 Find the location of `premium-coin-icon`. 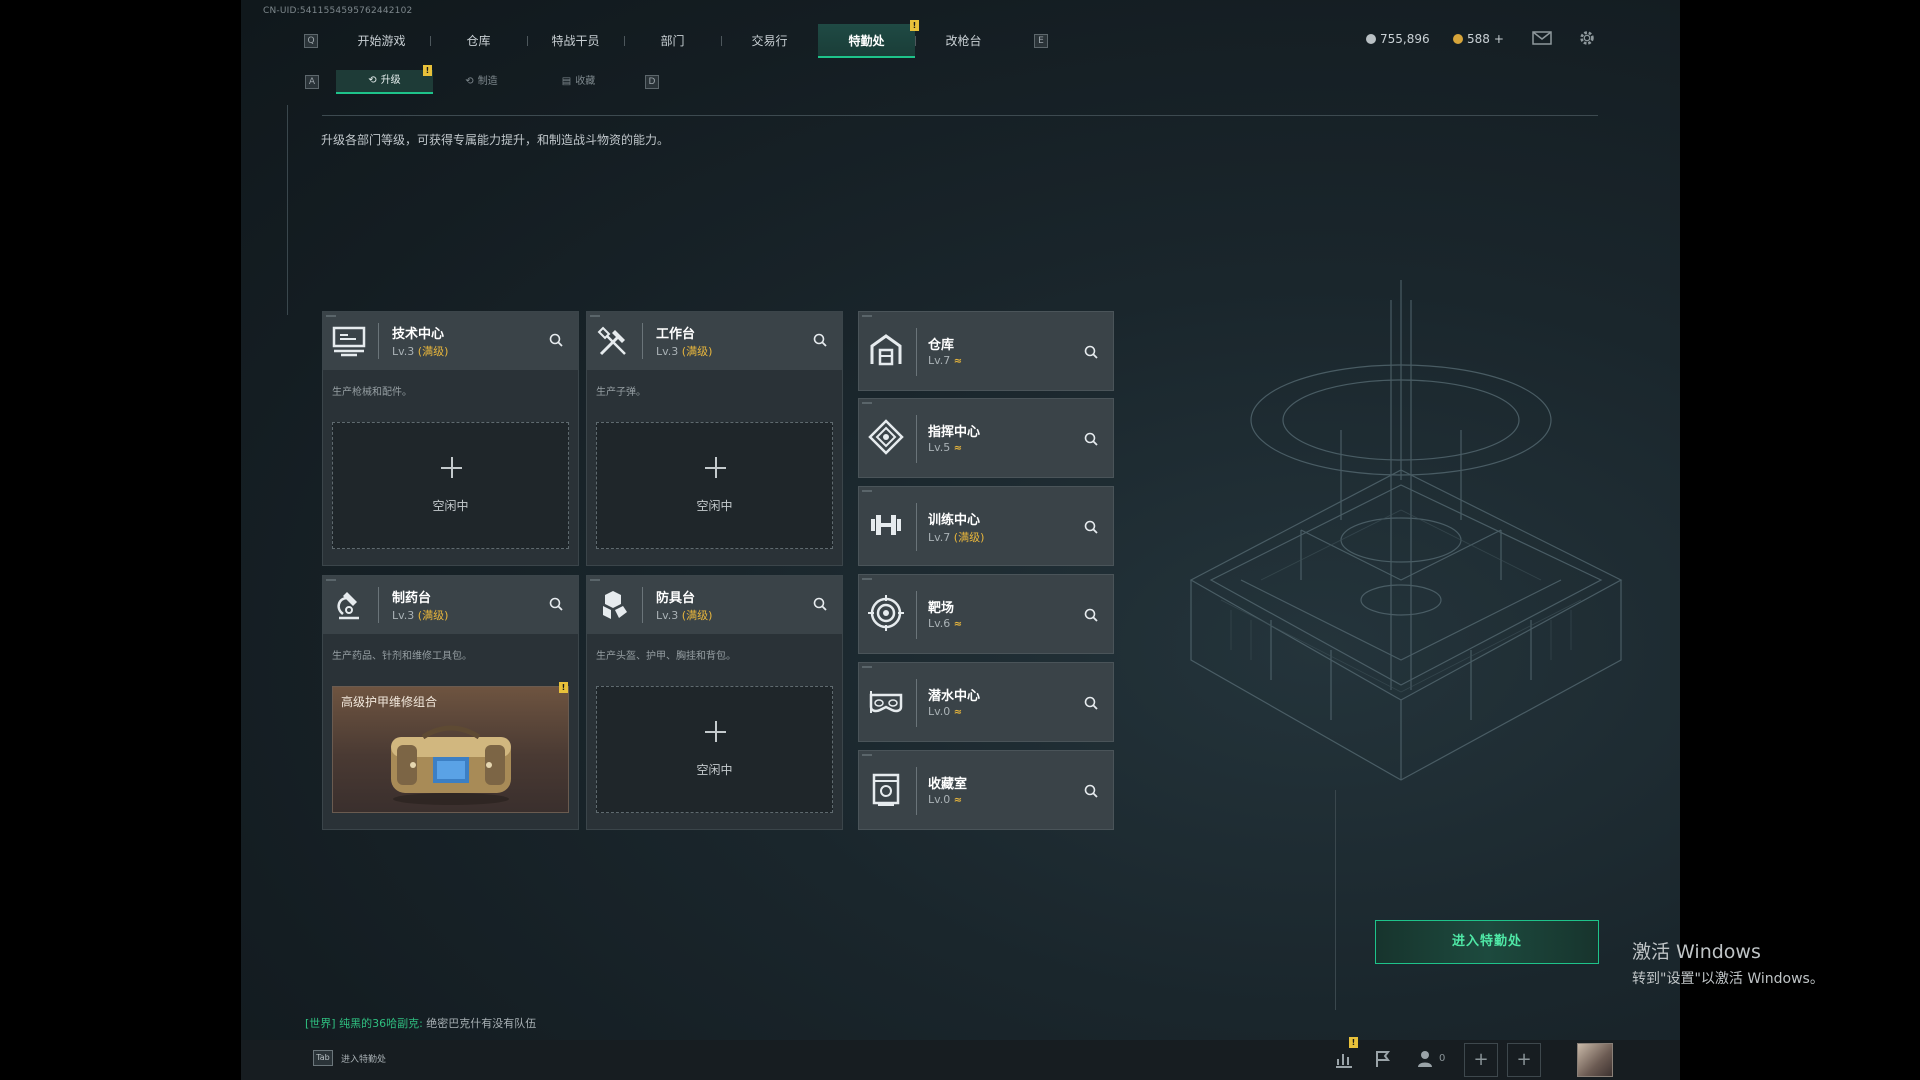

premium-coin-icon is located at coordinates (1458, 39).